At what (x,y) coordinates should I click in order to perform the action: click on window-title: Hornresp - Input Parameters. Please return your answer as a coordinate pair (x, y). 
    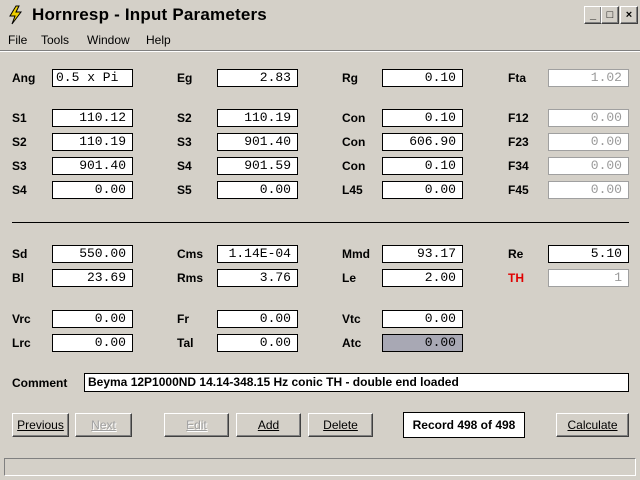
    Looking at the image, I should click on (149, 14).